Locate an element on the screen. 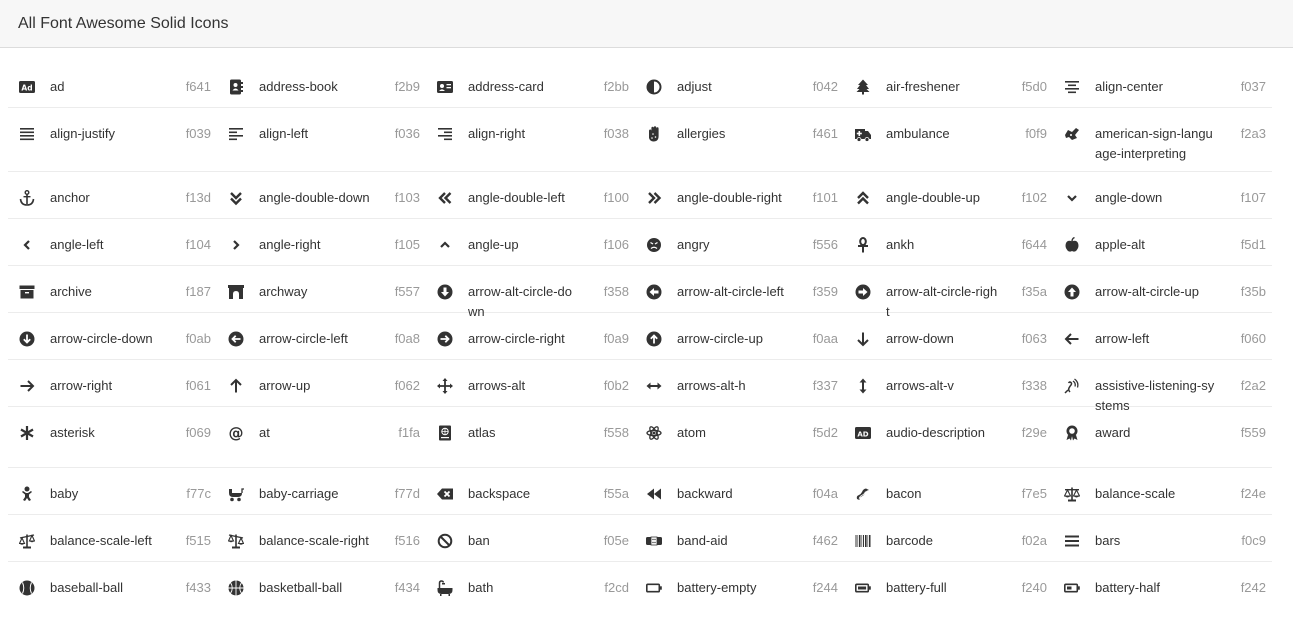  icon-entry: balance-scale f24e is located at coordinates (1162, 499).